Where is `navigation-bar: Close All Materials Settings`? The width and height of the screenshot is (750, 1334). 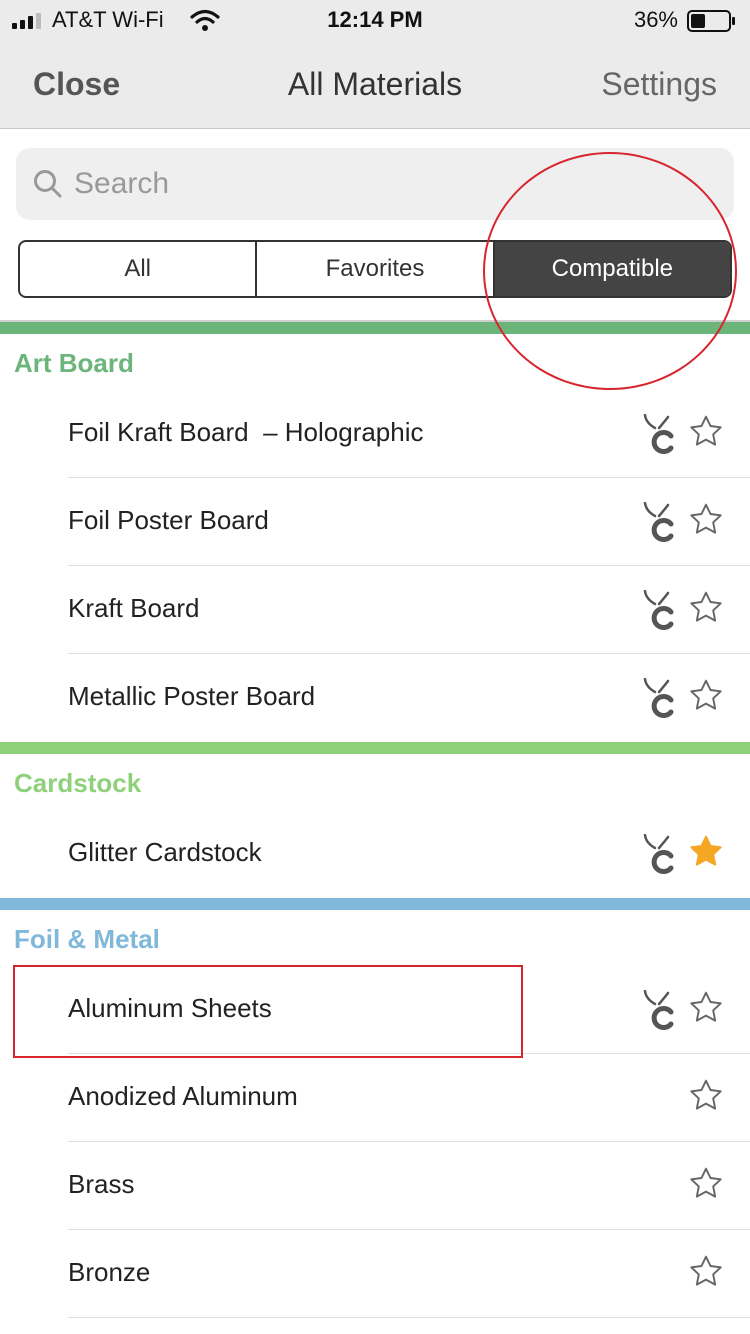
navigation-bar: Close All Materials Settings is located at coordinates (375, 84).